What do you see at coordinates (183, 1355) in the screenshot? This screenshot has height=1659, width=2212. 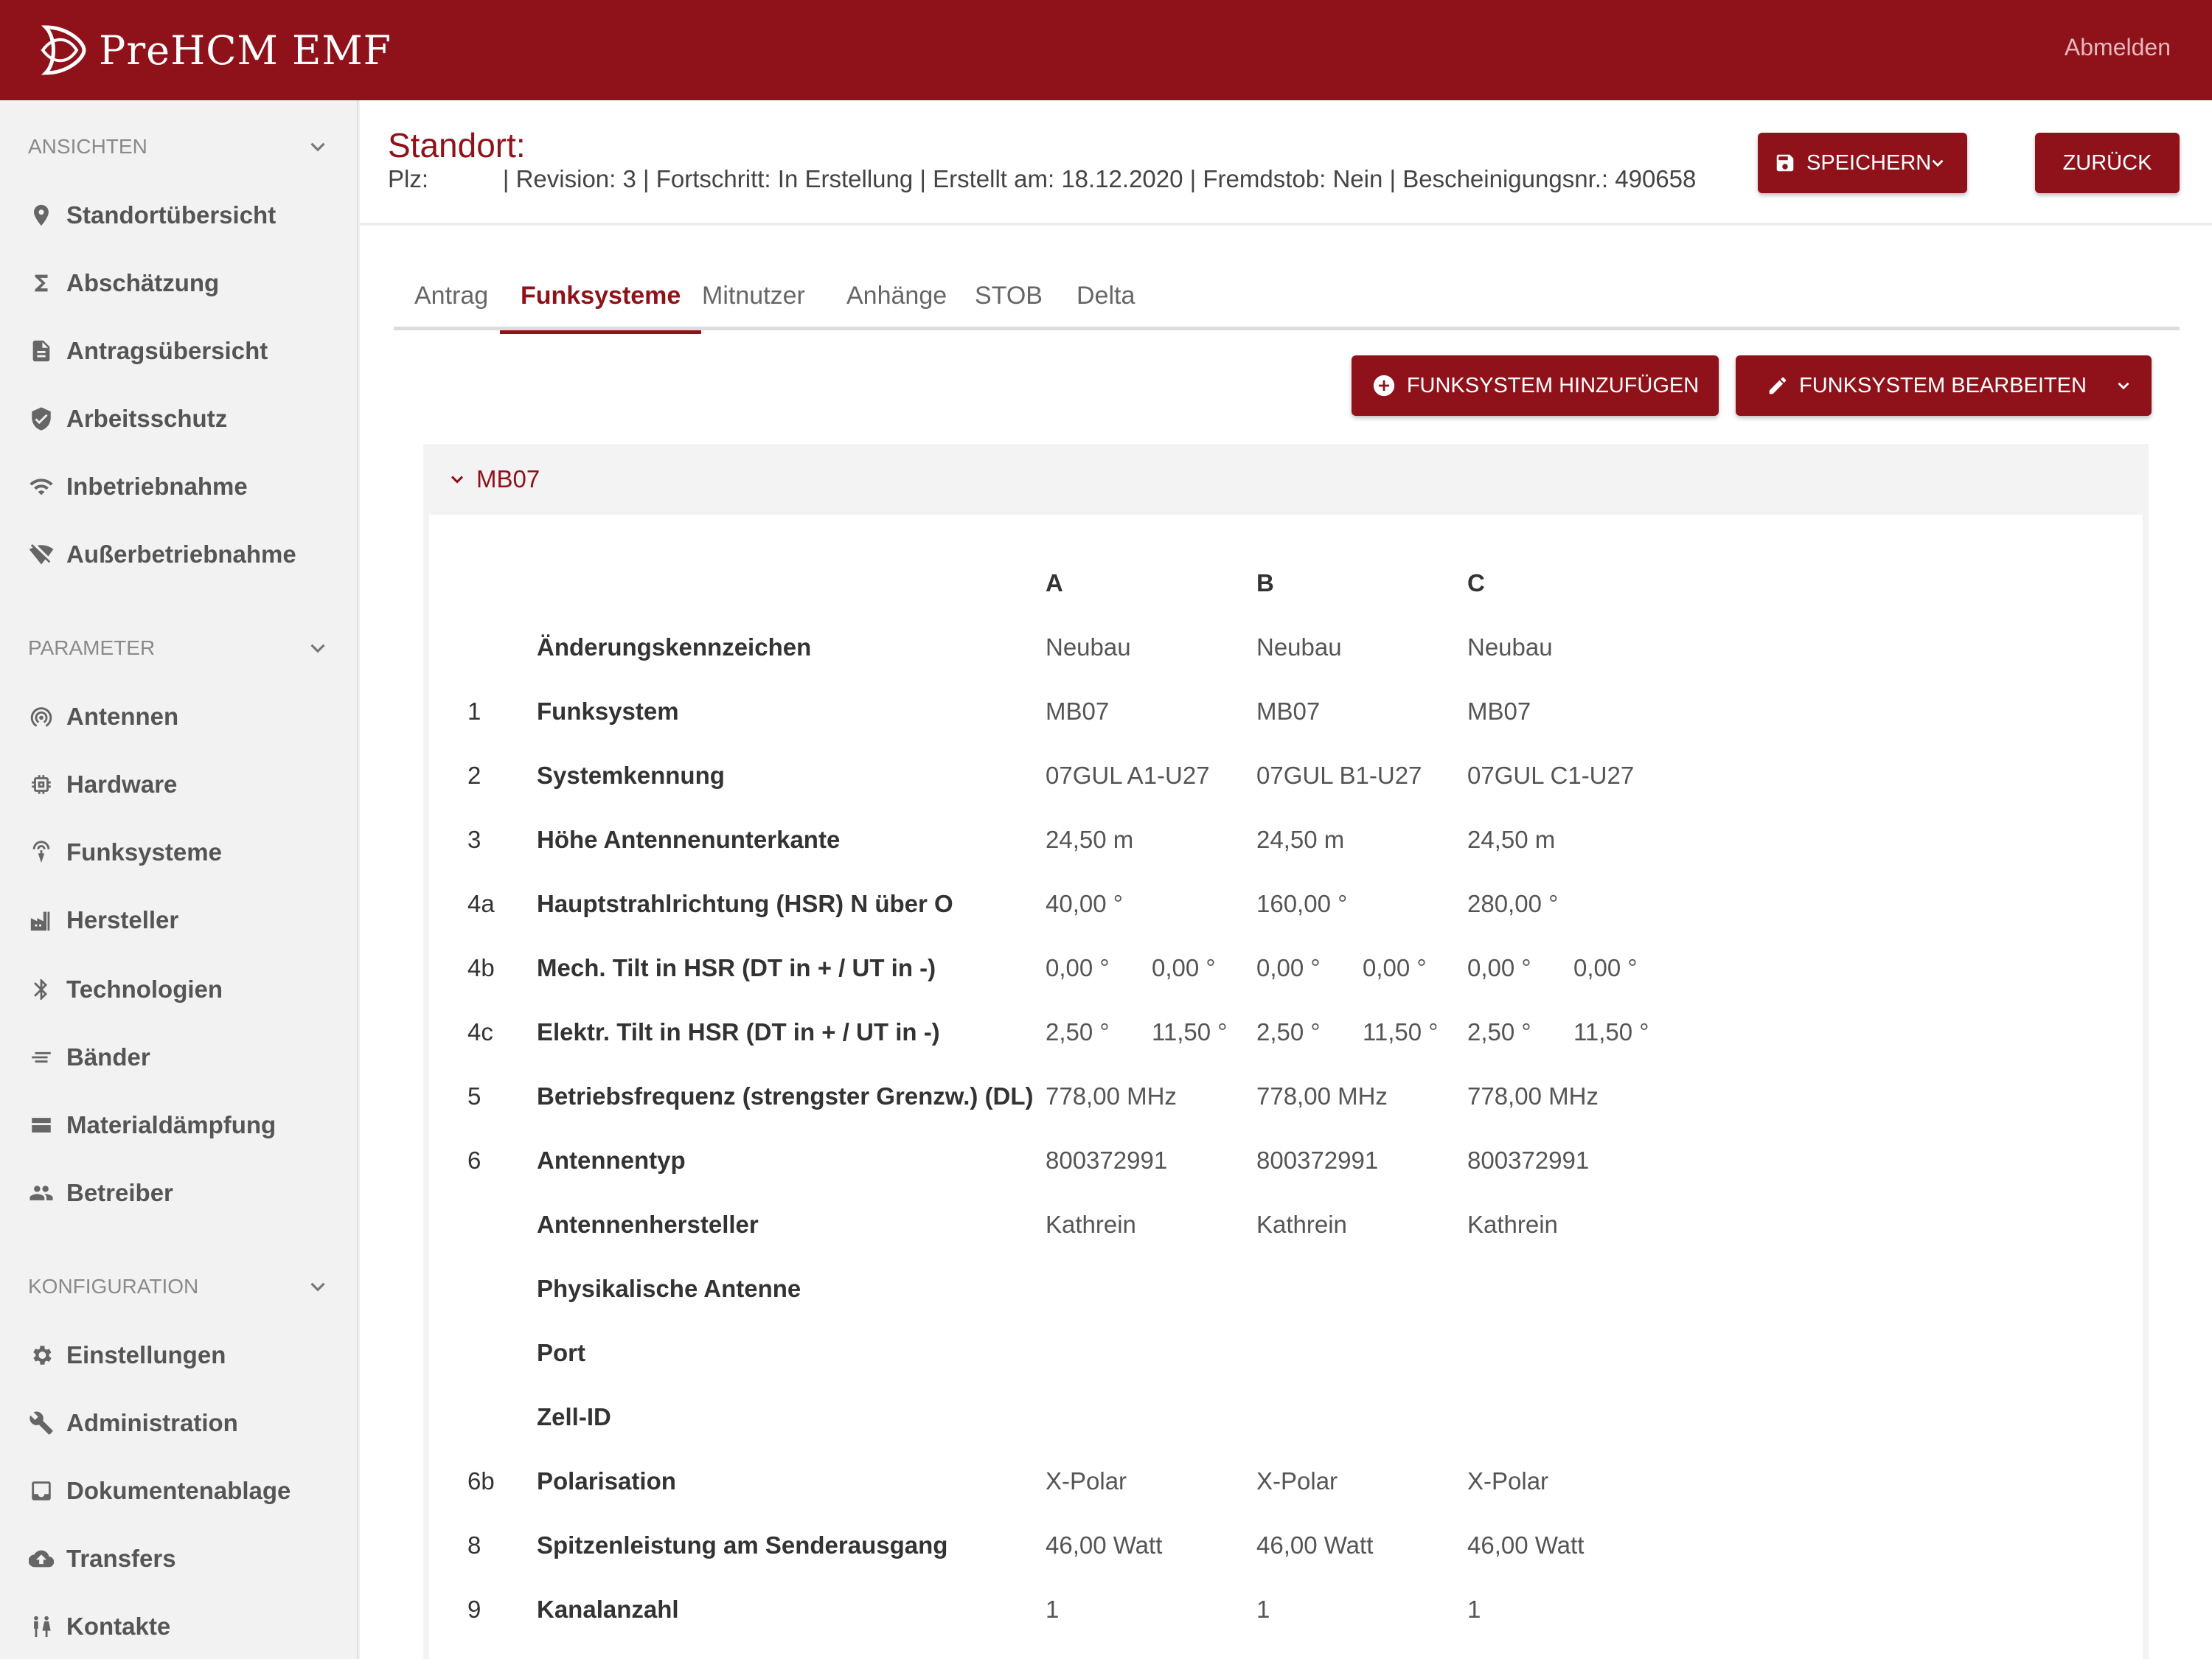 I see `sidebar-item-einstellungen: Einstellungen` at bounding box center [183, 1355].